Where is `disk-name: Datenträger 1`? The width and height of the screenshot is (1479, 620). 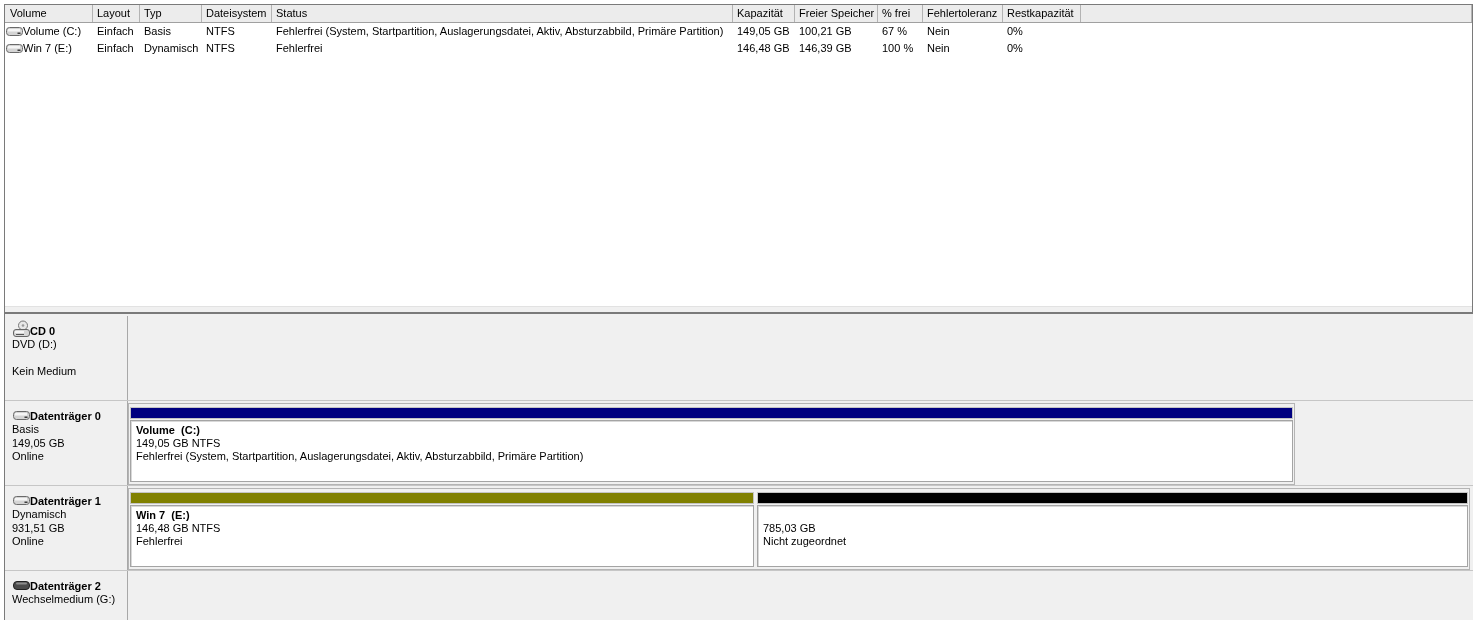
disk-name: Datenträger 1 is located at coordinates (65, 501).